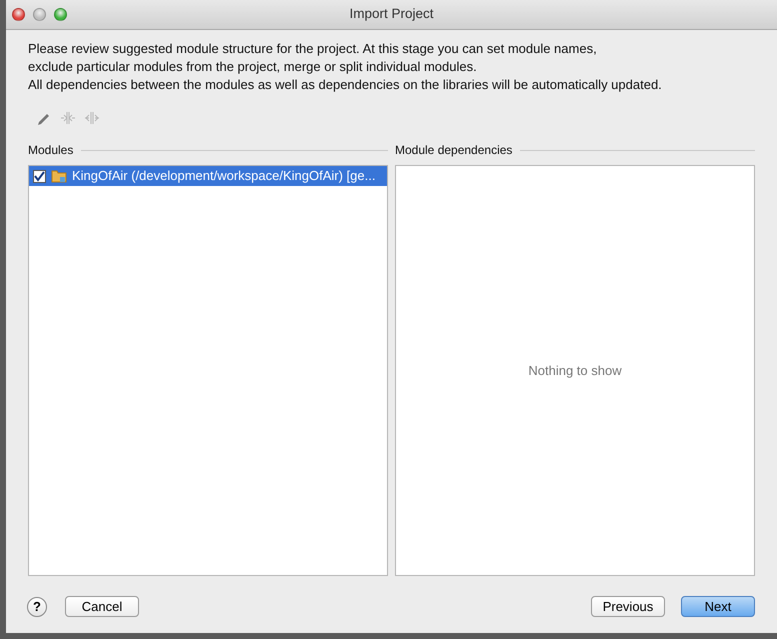  What do you see at coordinates (37, 606) in the screenshot?
I see `help-button: ?` at bounding box center [37, 606].